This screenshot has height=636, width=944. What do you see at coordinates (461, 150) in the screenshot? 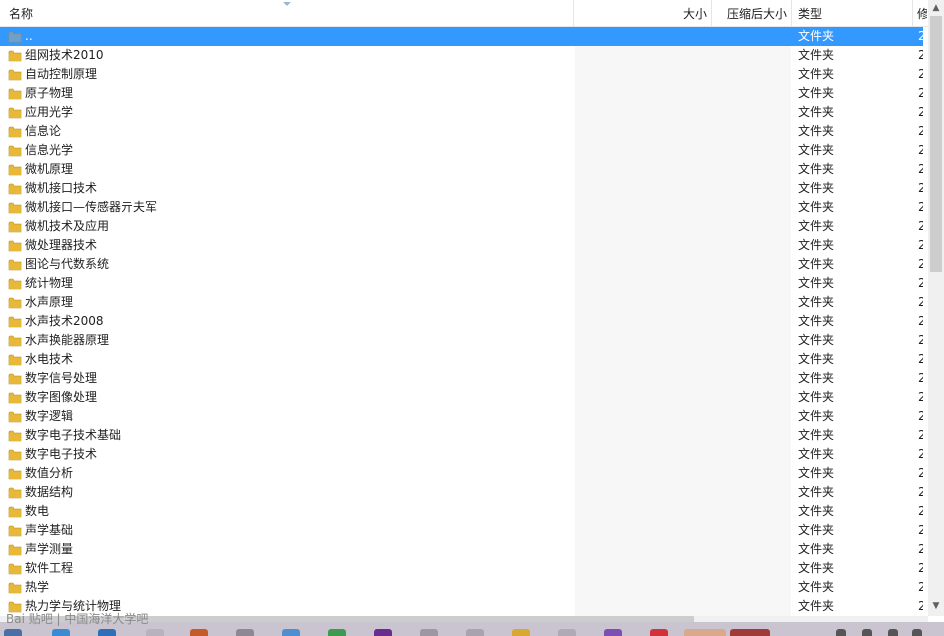
I see `list-item: 信息光学 文件夹 2` at bounding box center [461, 150].